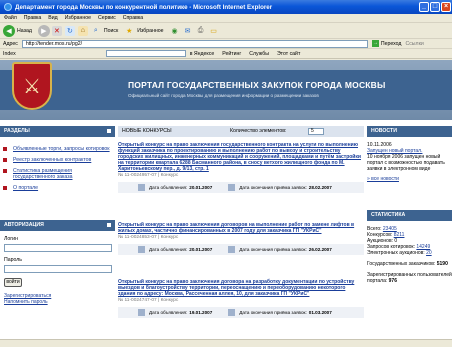 The width and height of the screenshot is (452, 347). I want to click on razdely-header: РАЗДЕЛЫ, so click(57, 131).